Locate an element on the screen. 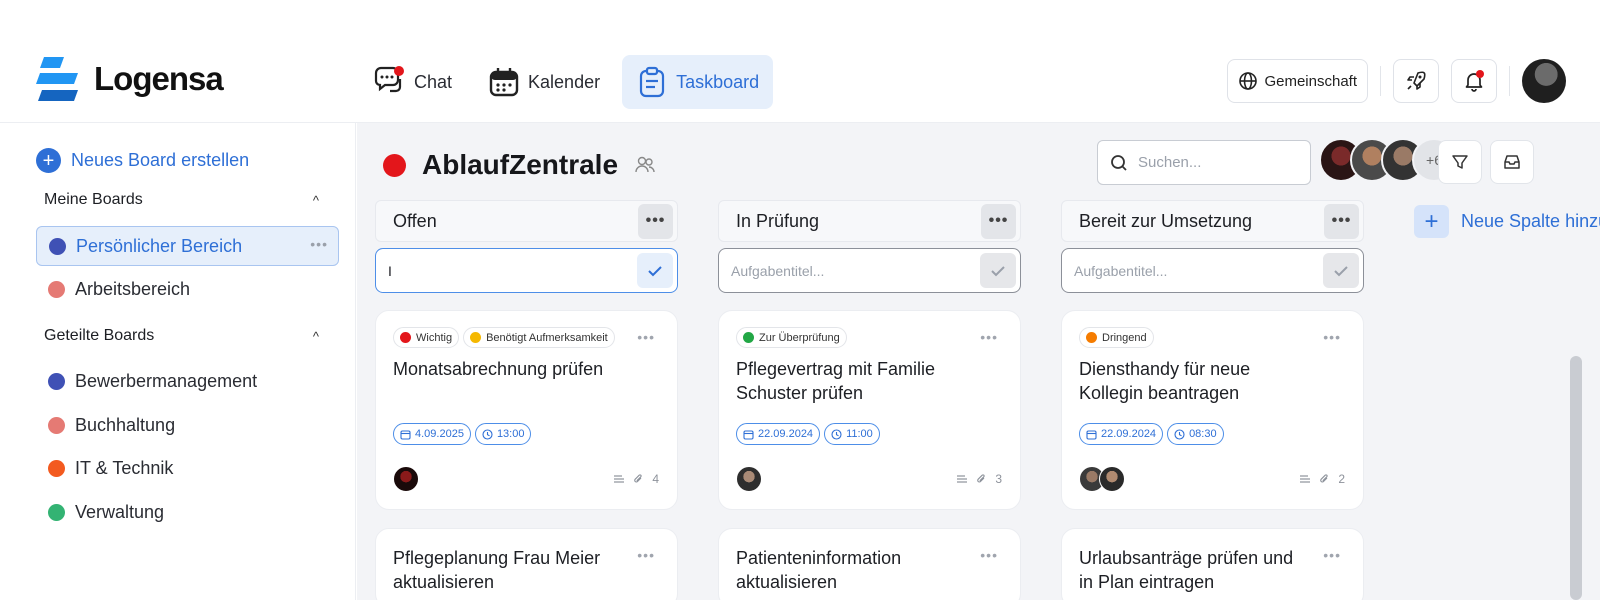 Image resolution: width=1600 pixels, height=600 pixels. sidebar-item-arbeitsbereich: Arbeitsbereich is located at coordinates (187, 289).